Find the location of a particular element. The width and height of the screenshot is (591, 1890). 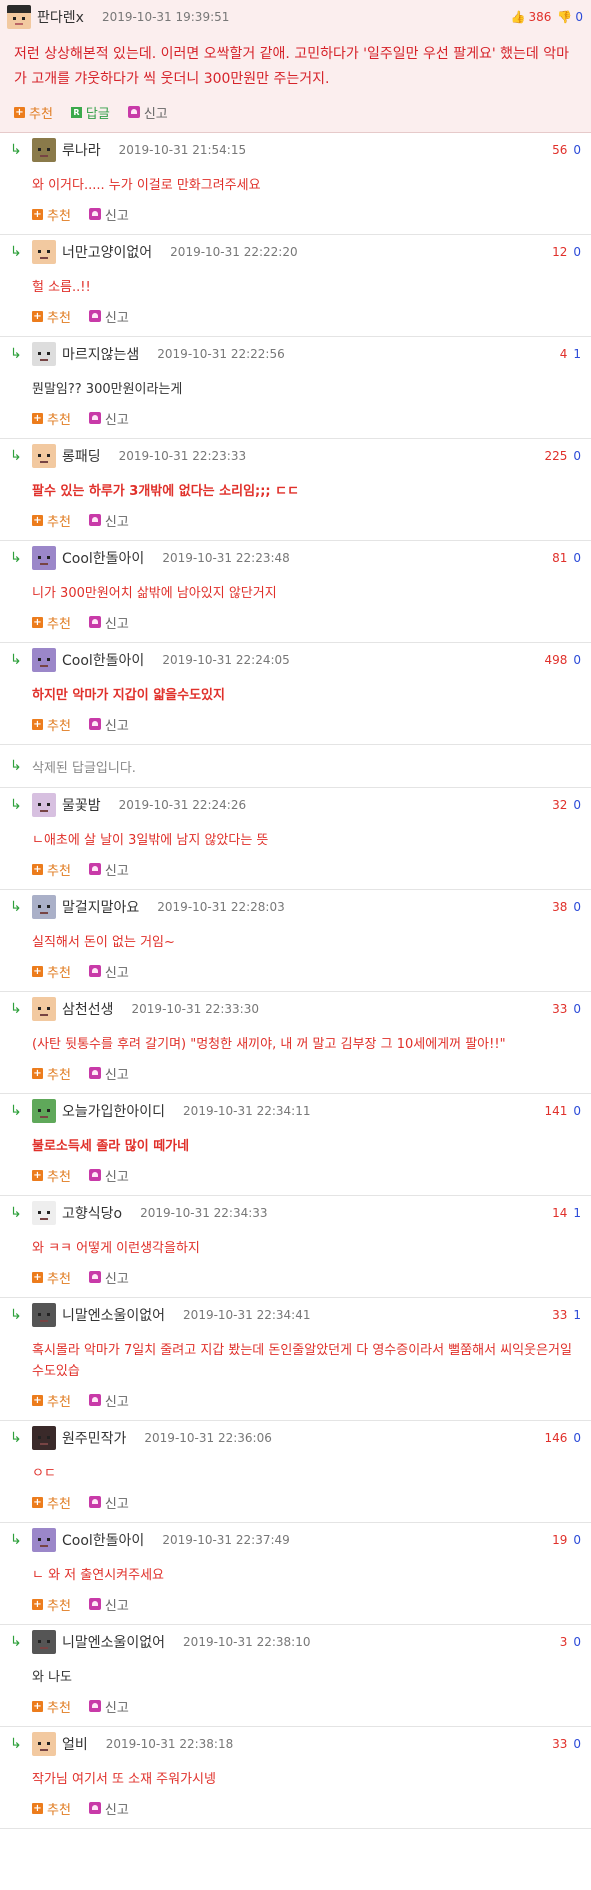

comment-nickname: 마르지않는샘 is located at coordinates (100, 354).